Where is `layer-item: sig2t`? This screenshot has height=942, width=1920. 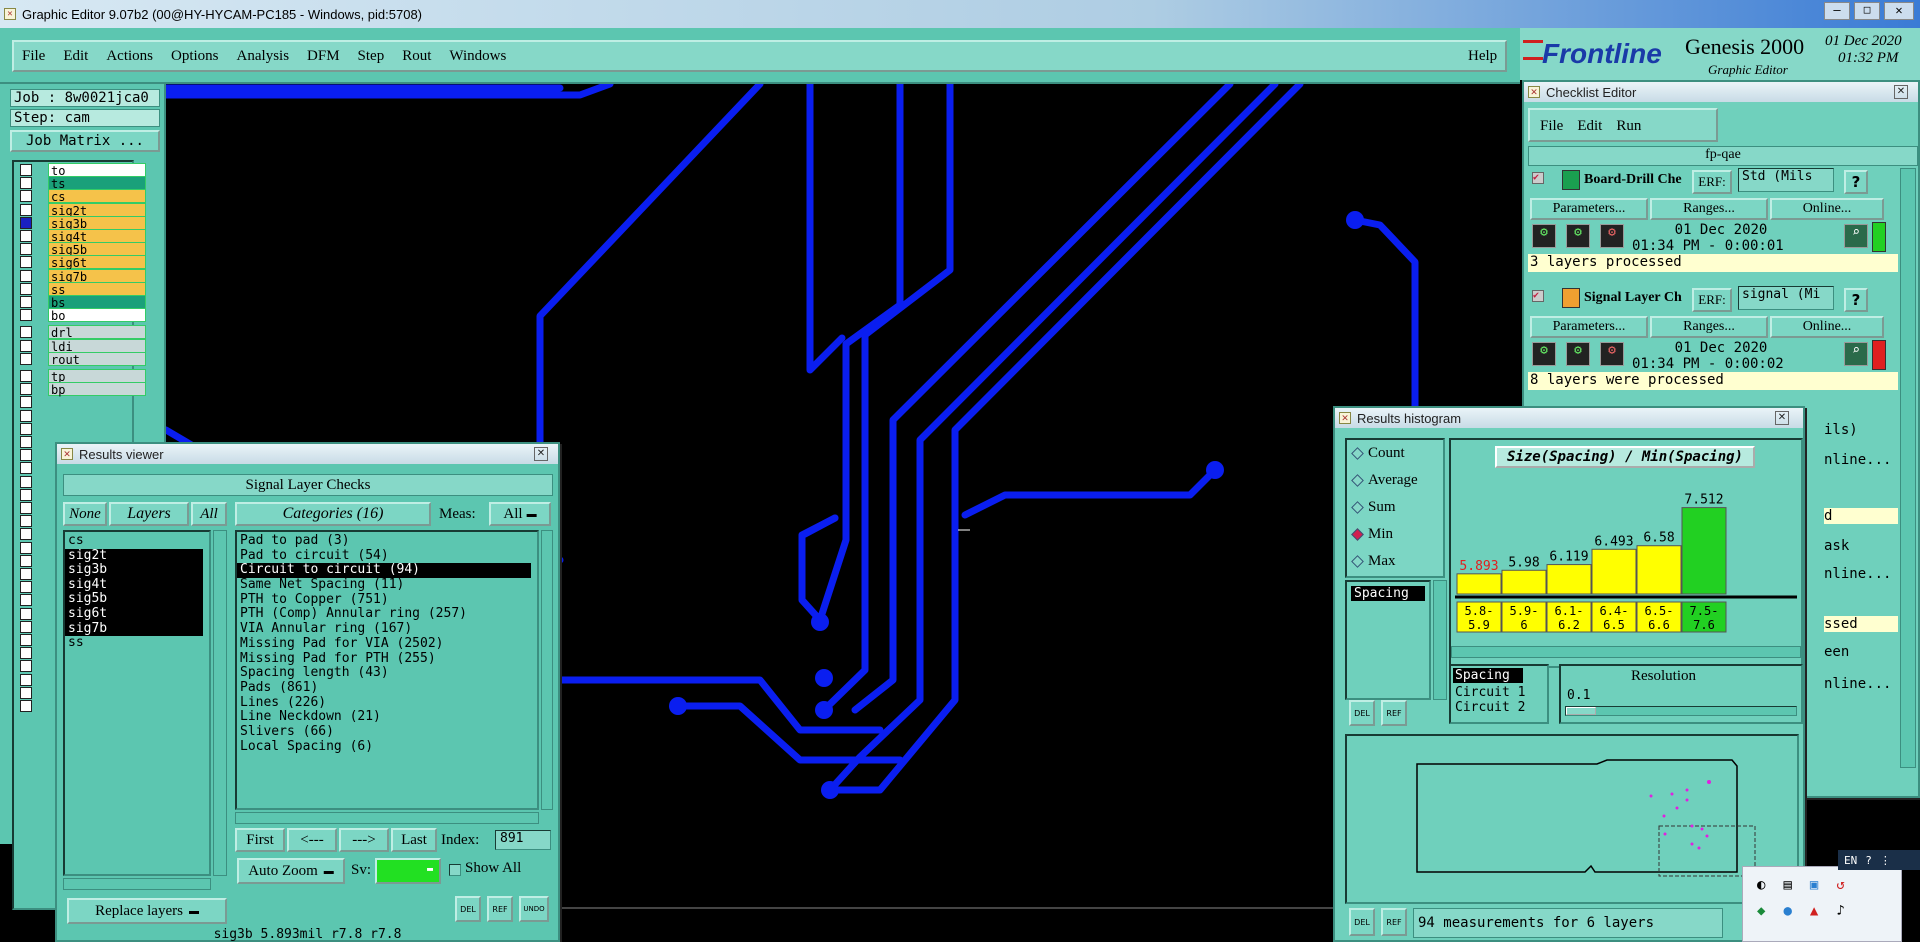 layer-item: sig2t is located at coordinates (97, 210).